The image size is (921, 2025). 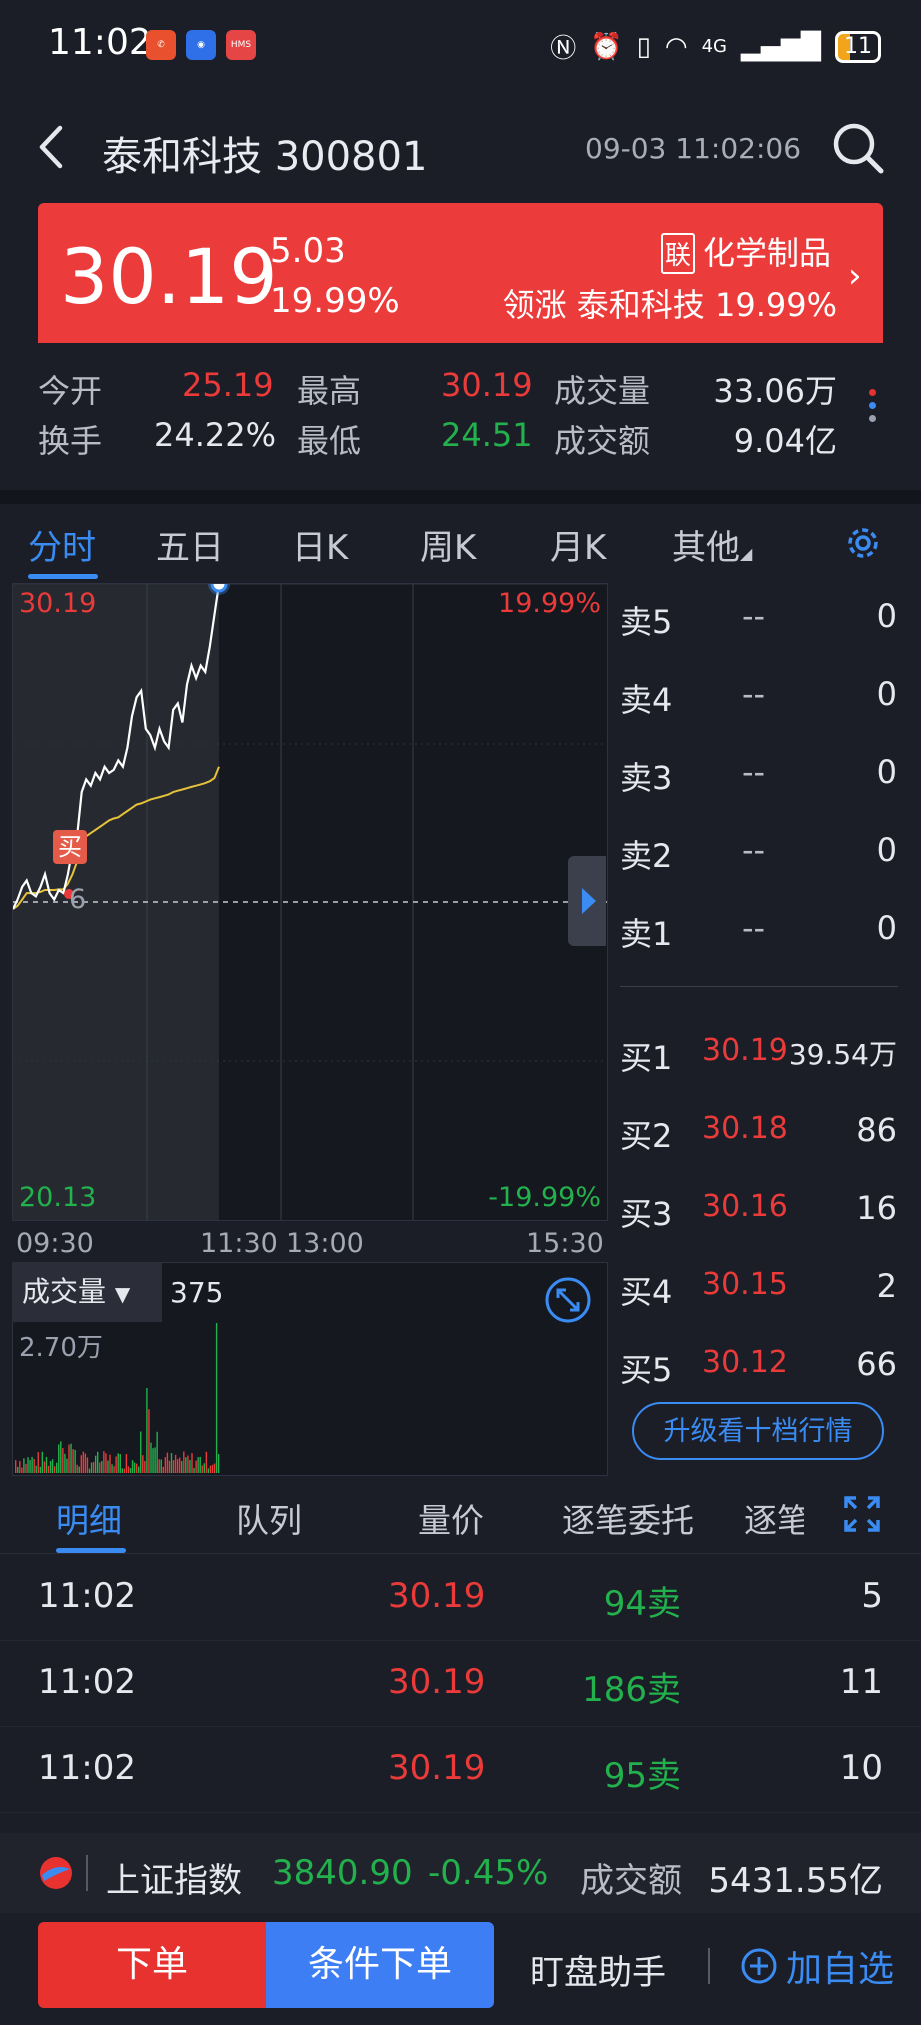 I want to click on trade-row: 11:02 30.19 186卖 11, so click(x=460, y=1683).